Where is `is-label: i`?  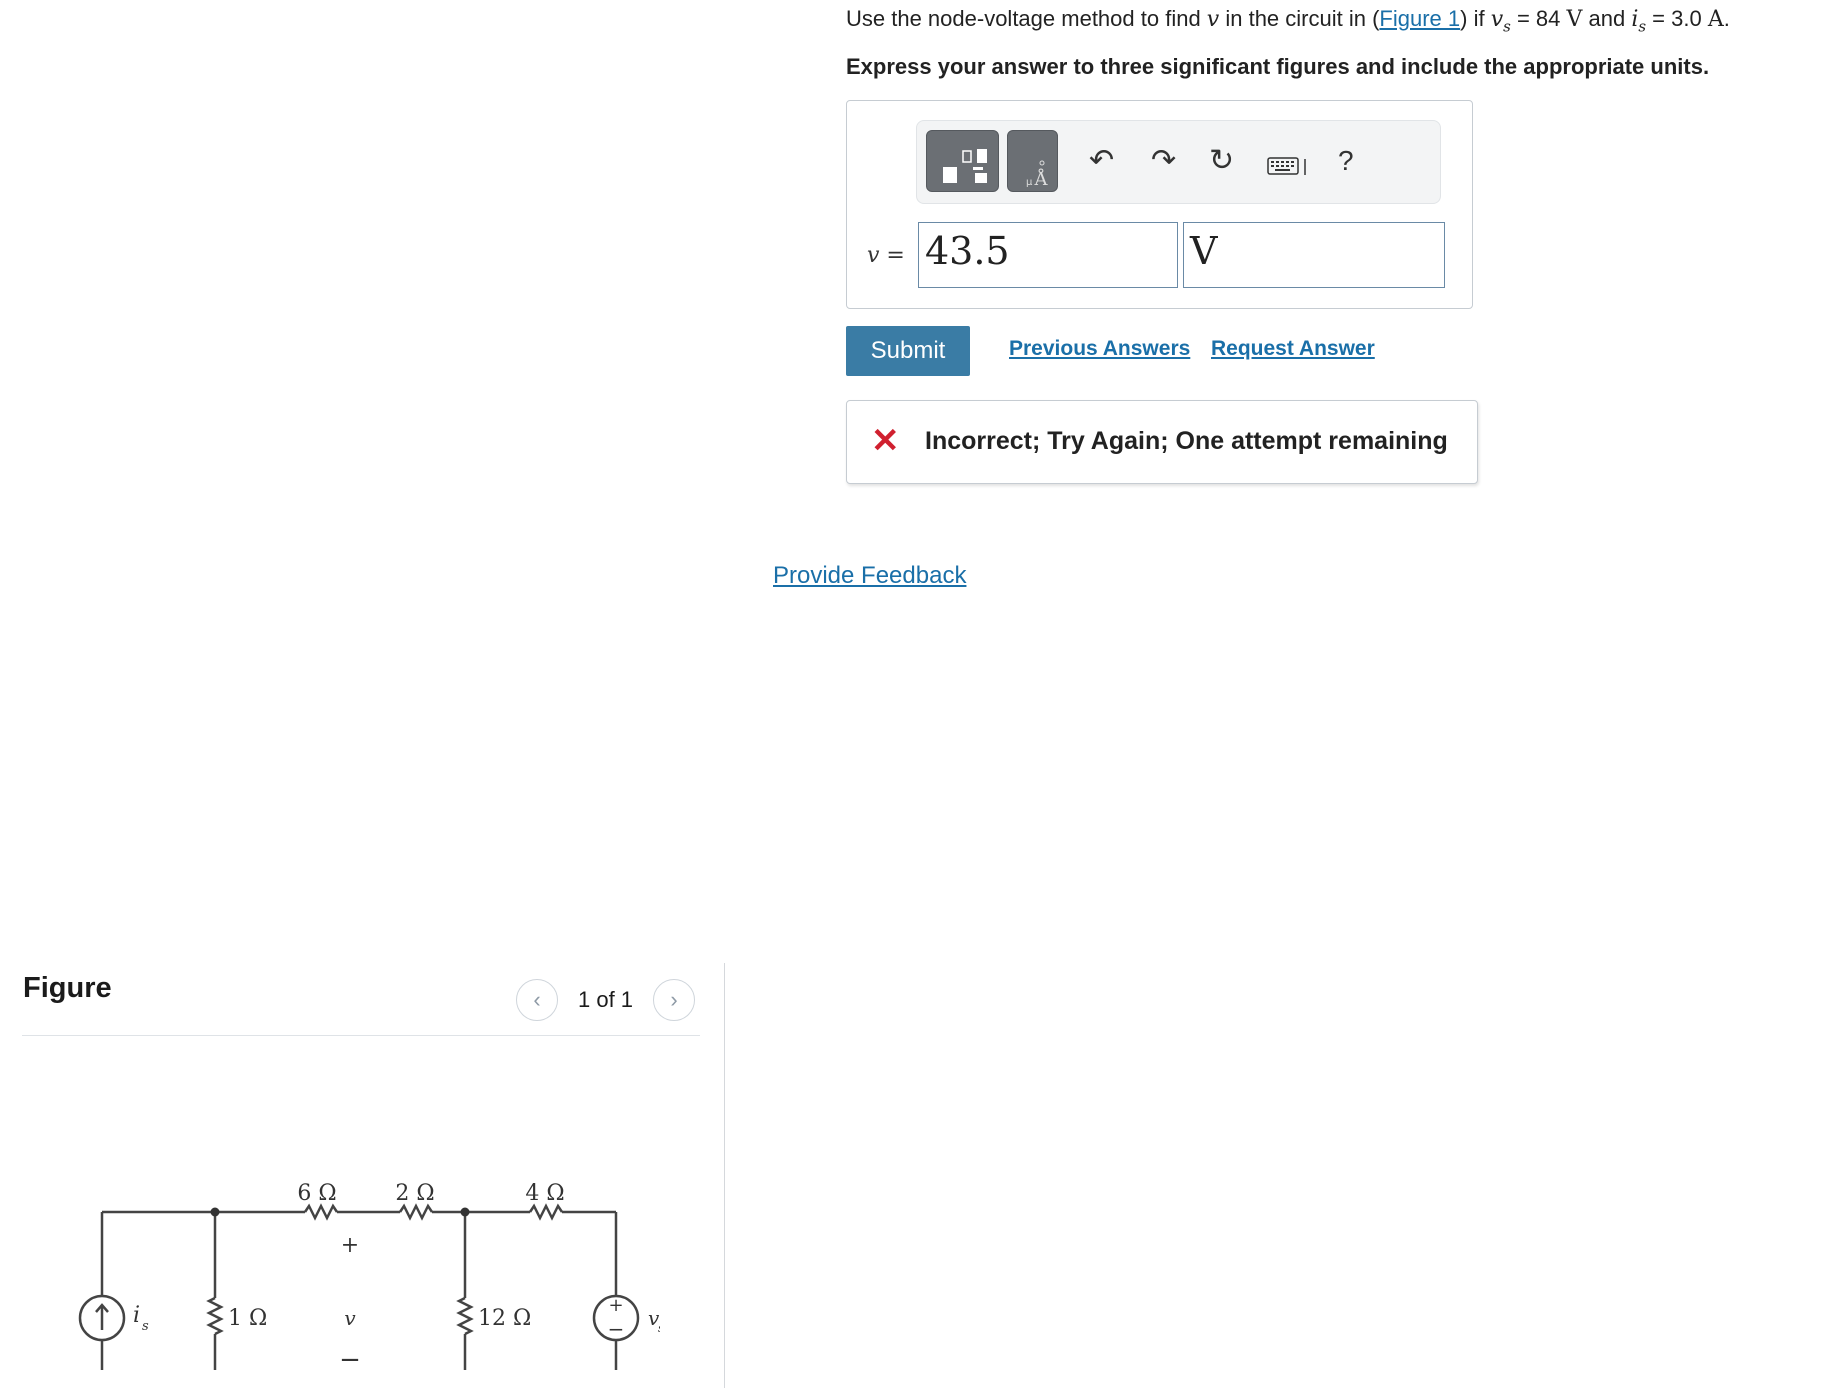 is-label: i is located at coordinates (136, 1315).